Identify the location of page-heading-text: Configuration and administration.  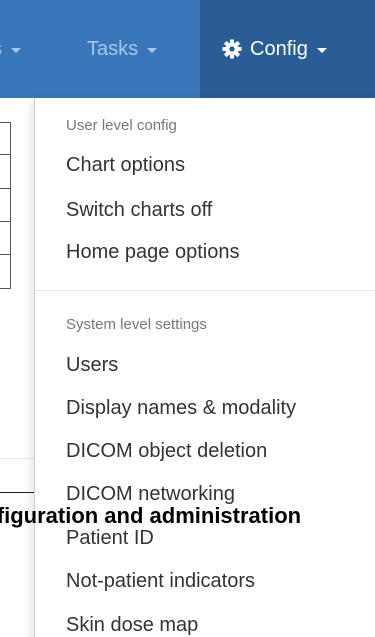
(151, 515).